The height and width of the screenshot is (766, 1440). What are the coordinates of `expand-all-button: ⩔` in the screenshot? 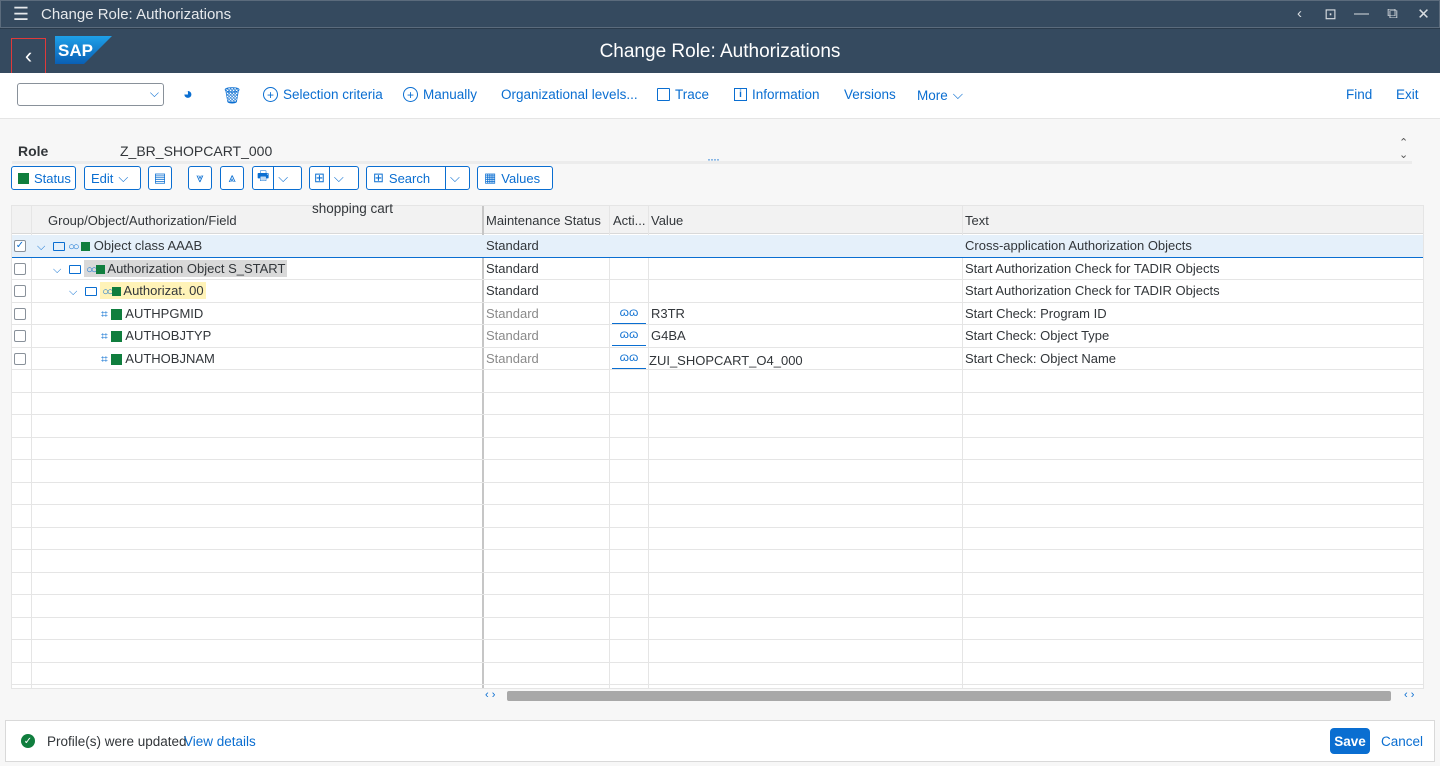 It's located at (200, 178).